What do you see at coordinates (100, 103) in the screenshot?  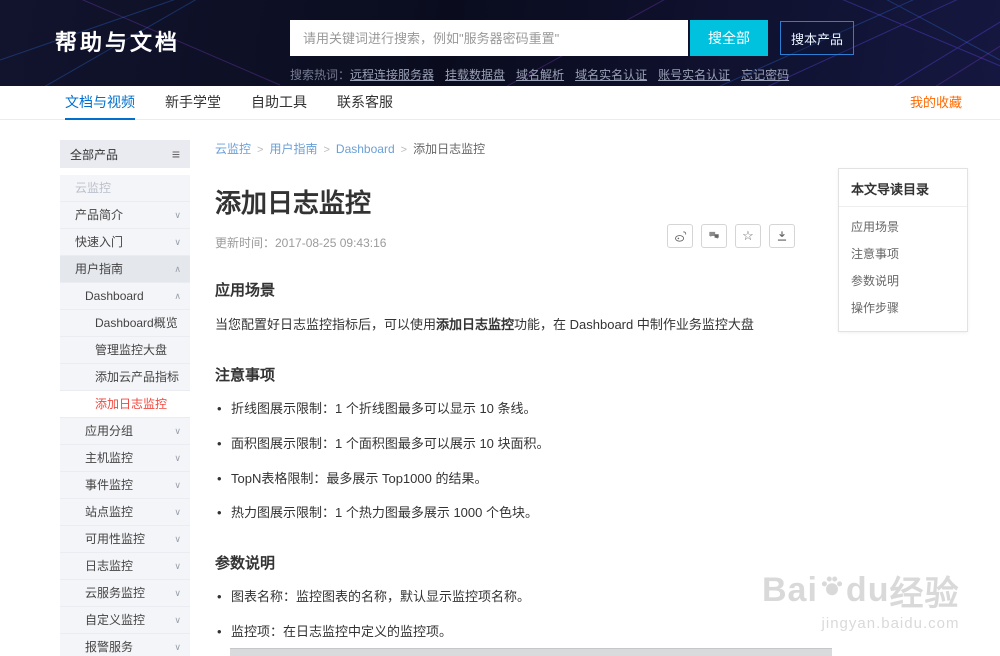 I see `nav-tab: 文档与视频` at bounding box center [100, 103].